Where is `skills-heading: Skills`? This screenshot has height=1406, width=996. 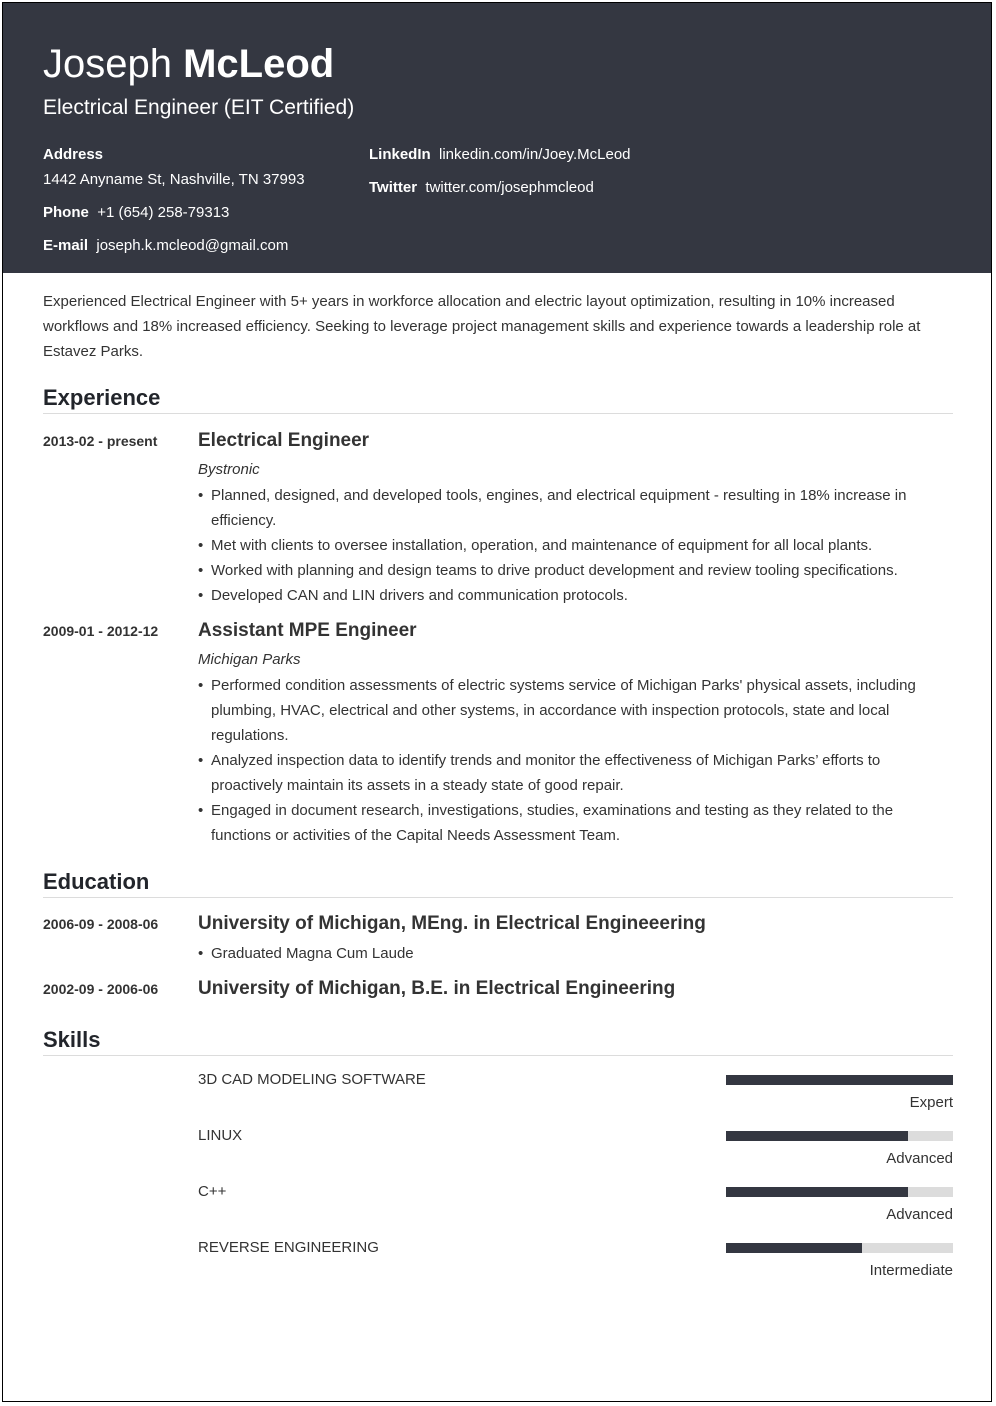
skills-heading: Skills is located at coordinates (72, 1039).